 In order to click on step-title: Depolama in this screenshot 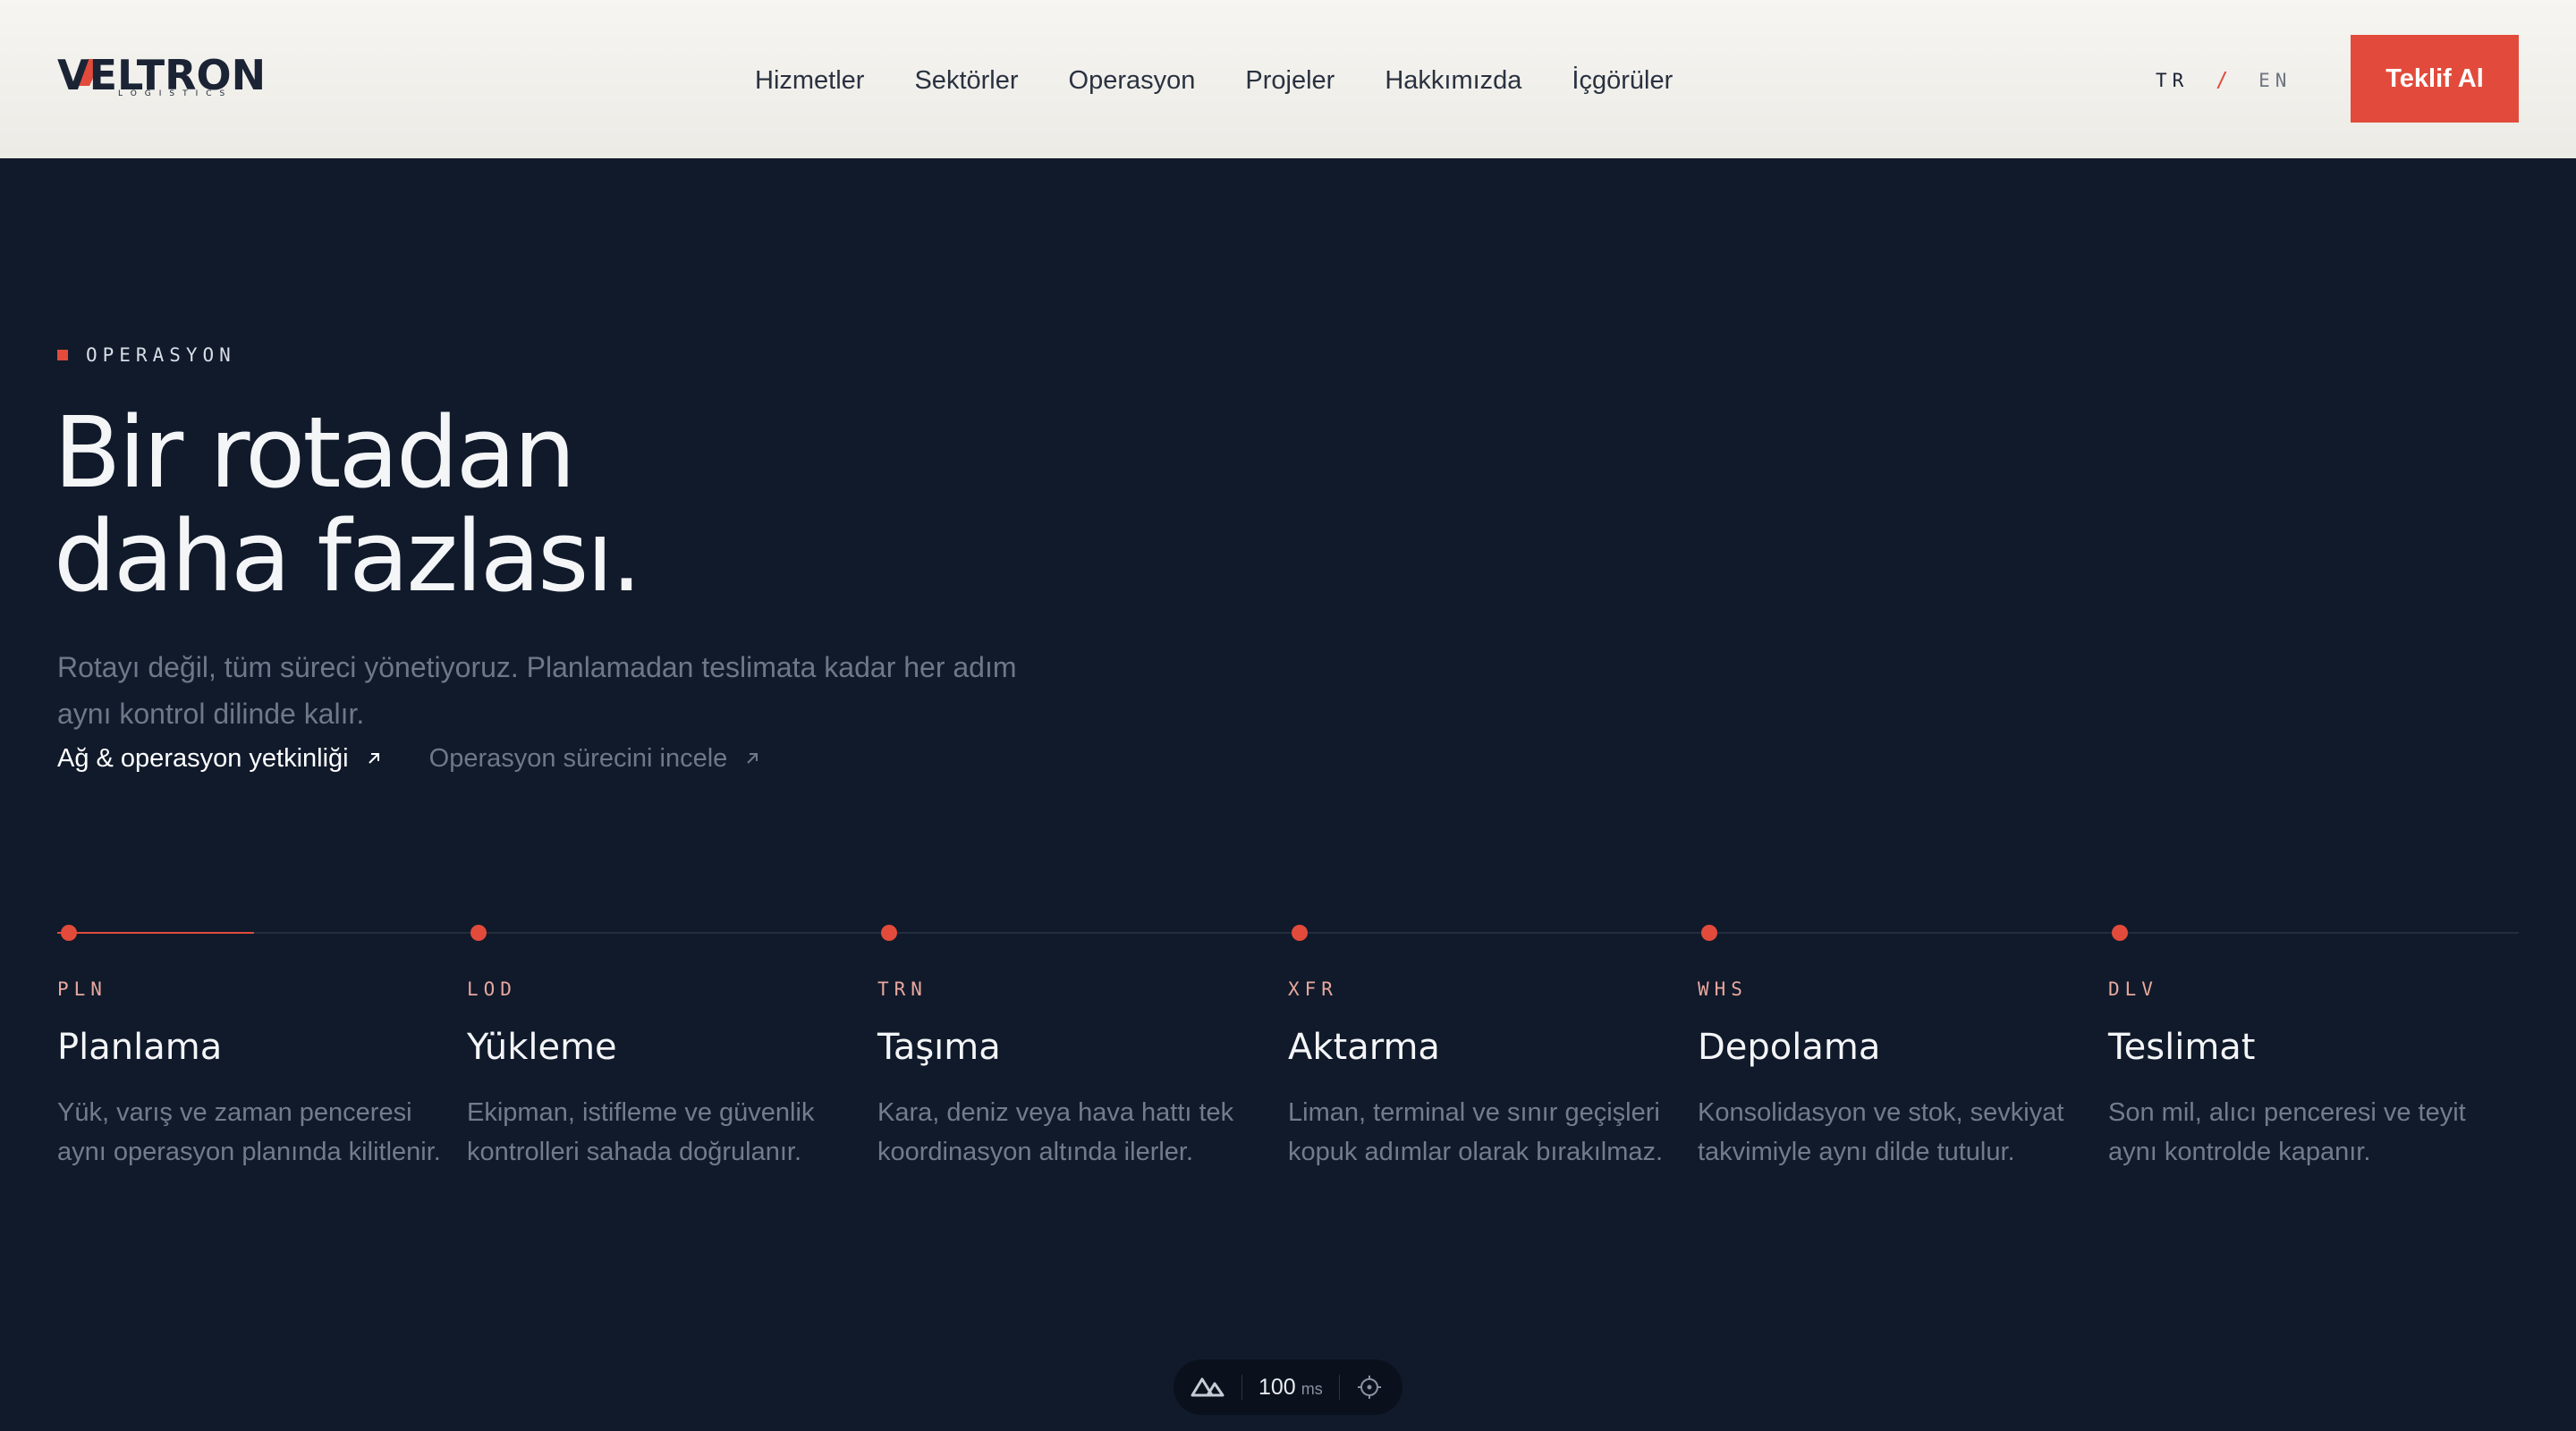, I will do `click(1789, 1048)`.